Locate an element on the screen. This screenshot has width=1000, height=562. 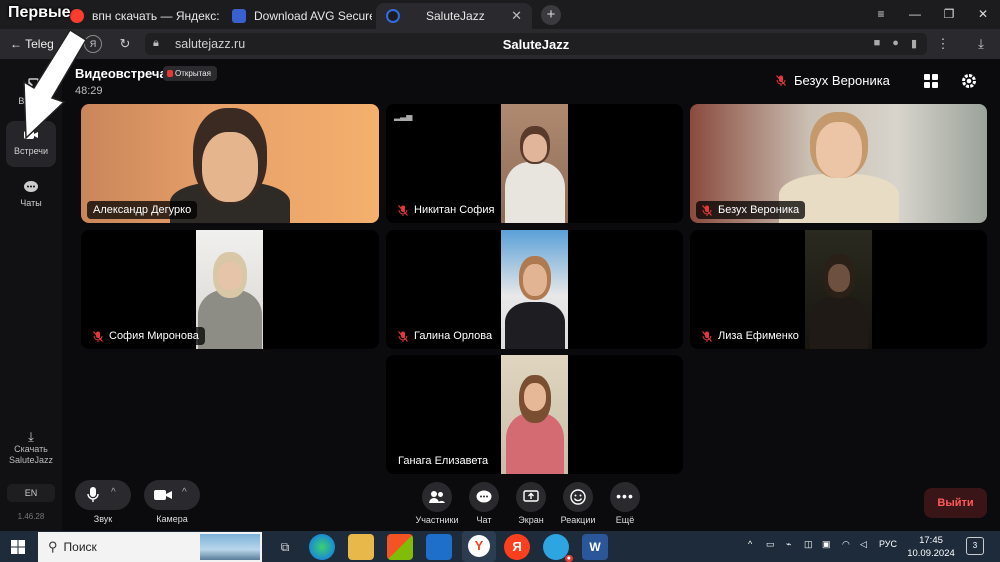
bookmark-icon: ▮ is located at coordinates (914, 43).